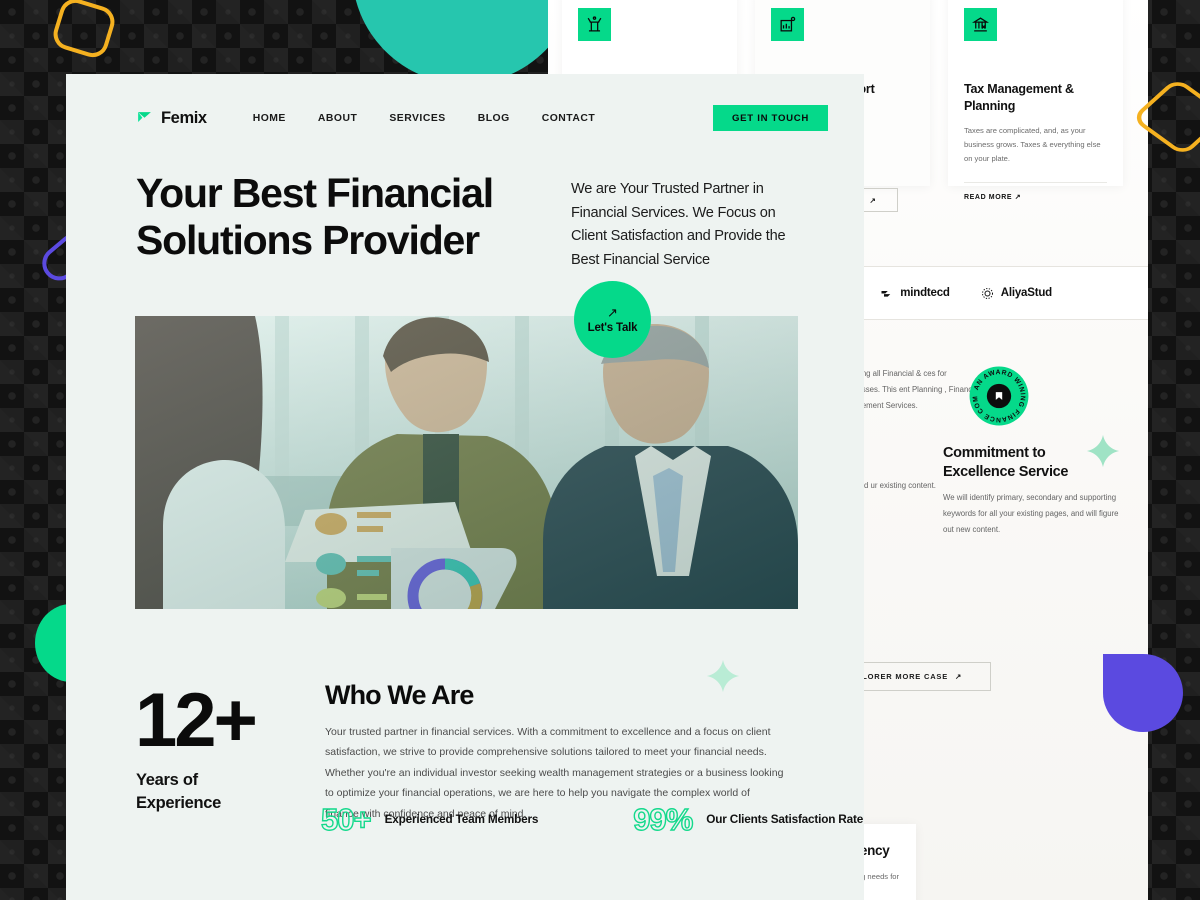 The width and height of the screenshot is (1200, 900). What do you see at coordinates (494, 118) in the screenshot?
I see `nav-item-blog: BLOG` at bounding box center [494, 118].